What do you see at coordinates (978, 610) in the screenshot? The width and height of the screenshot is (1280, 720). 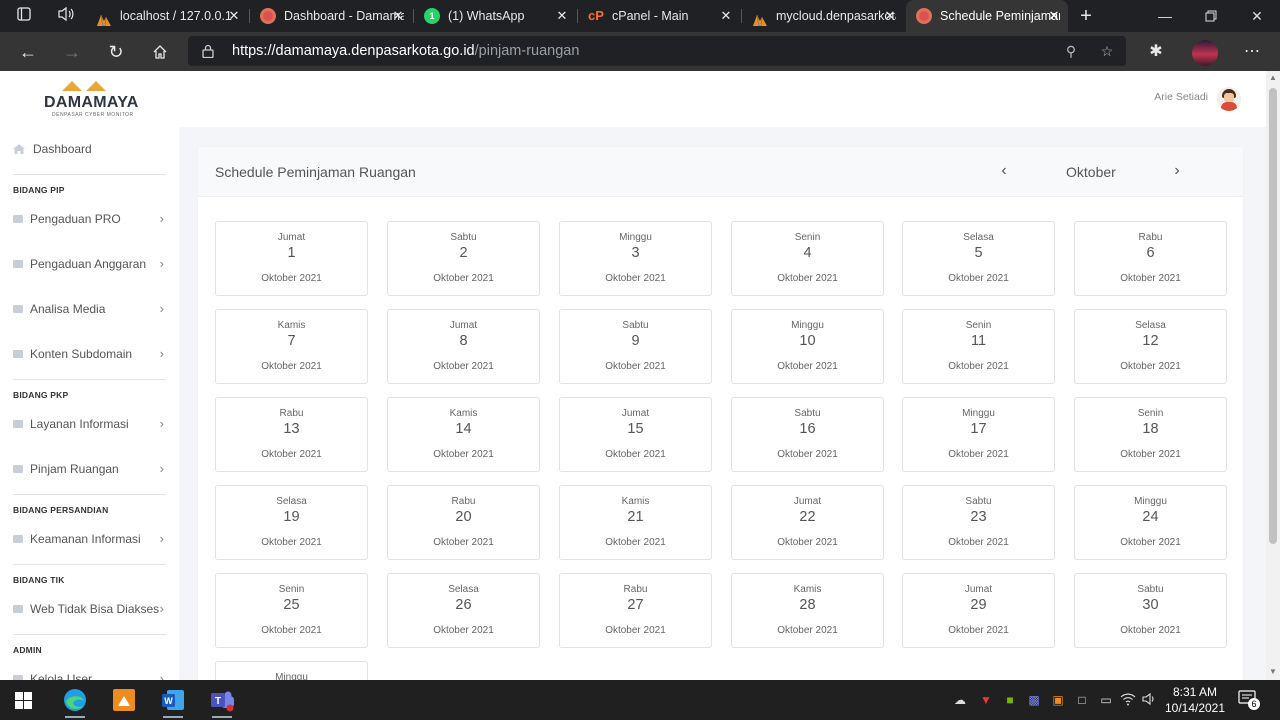 I see `day-card: Jumat 29 Oktober 2021` at bounding box center [978, 610].